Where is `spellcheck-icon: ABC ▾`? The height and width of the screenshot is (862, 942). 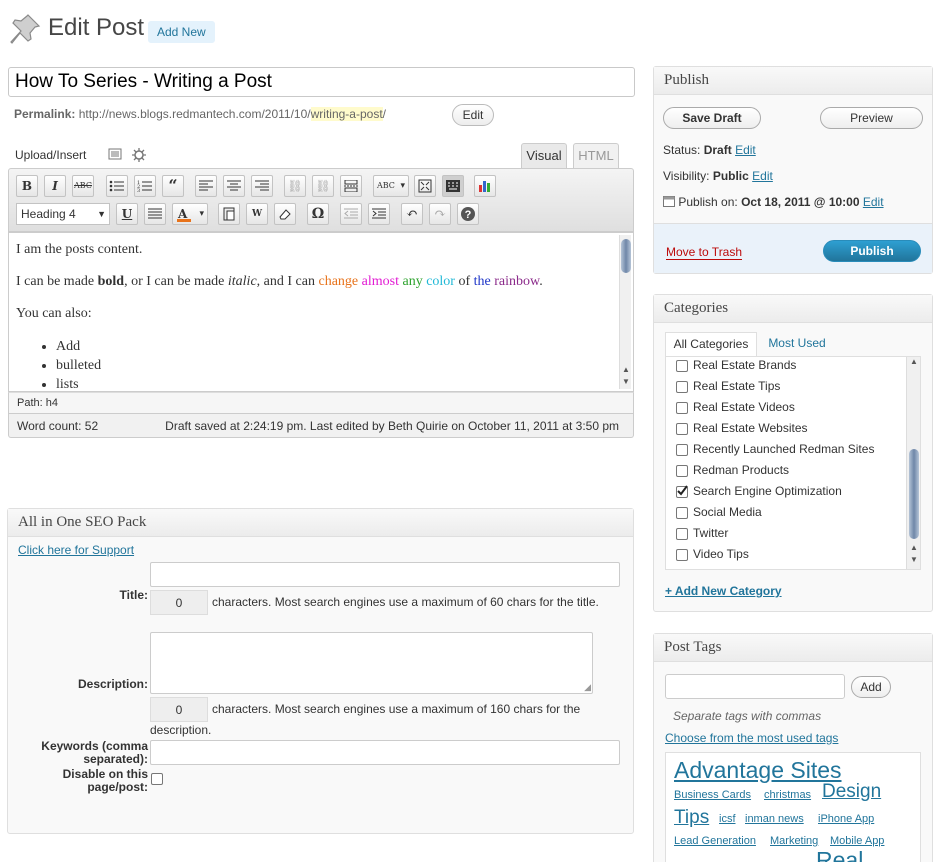
spellcheck-icon: ABC ▾ is located at coordinates (391, 186).